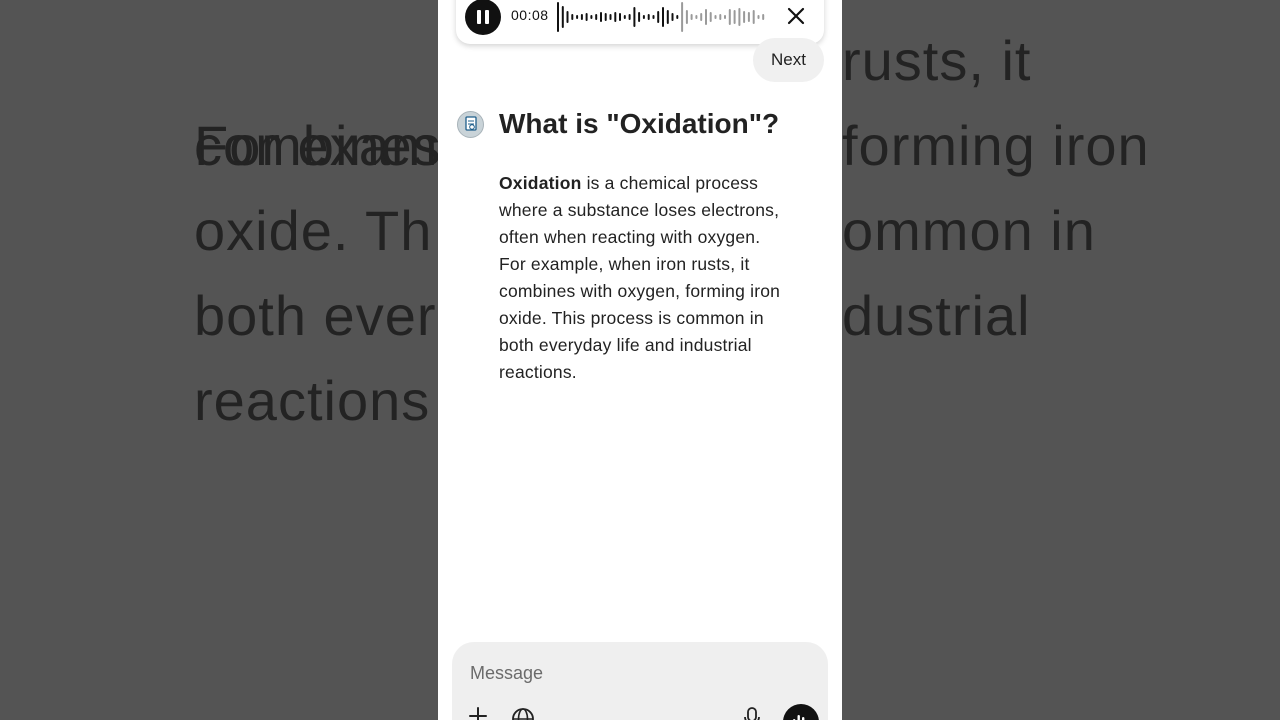  I want to click on answer-line: reactions., so click(538, 372).